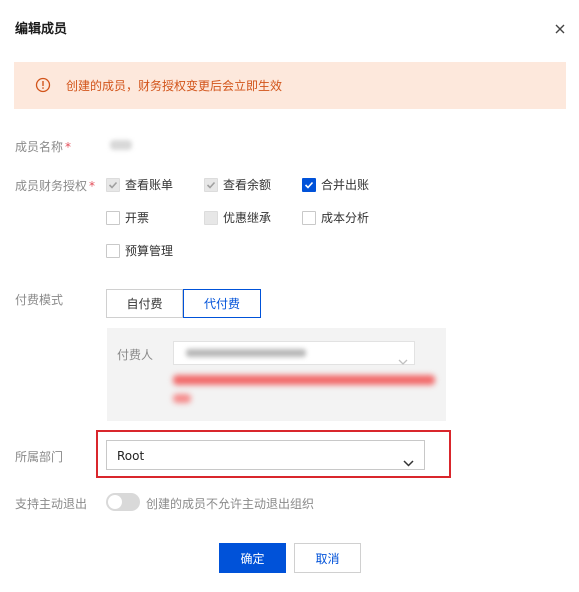 The width and height of the screenshot is (579, 592). I want to click on checkbox-label: 开票, so click(137, 218).